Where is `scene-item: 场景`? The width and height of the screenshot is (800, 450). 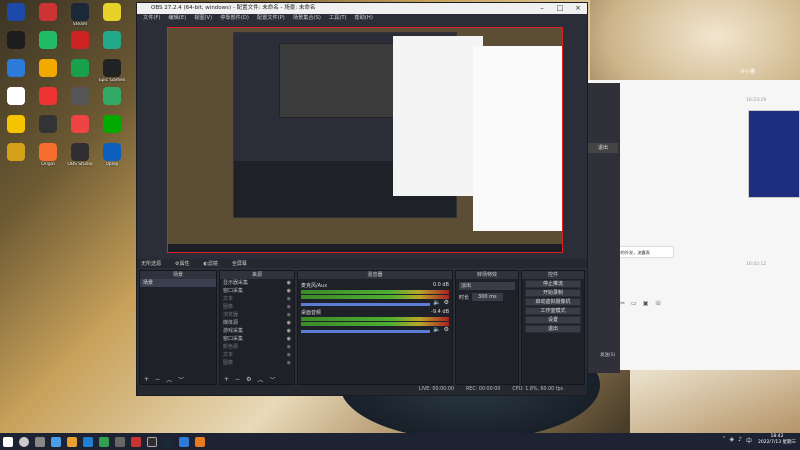 scene-item: 场景 is located at coordinates (178, 283).